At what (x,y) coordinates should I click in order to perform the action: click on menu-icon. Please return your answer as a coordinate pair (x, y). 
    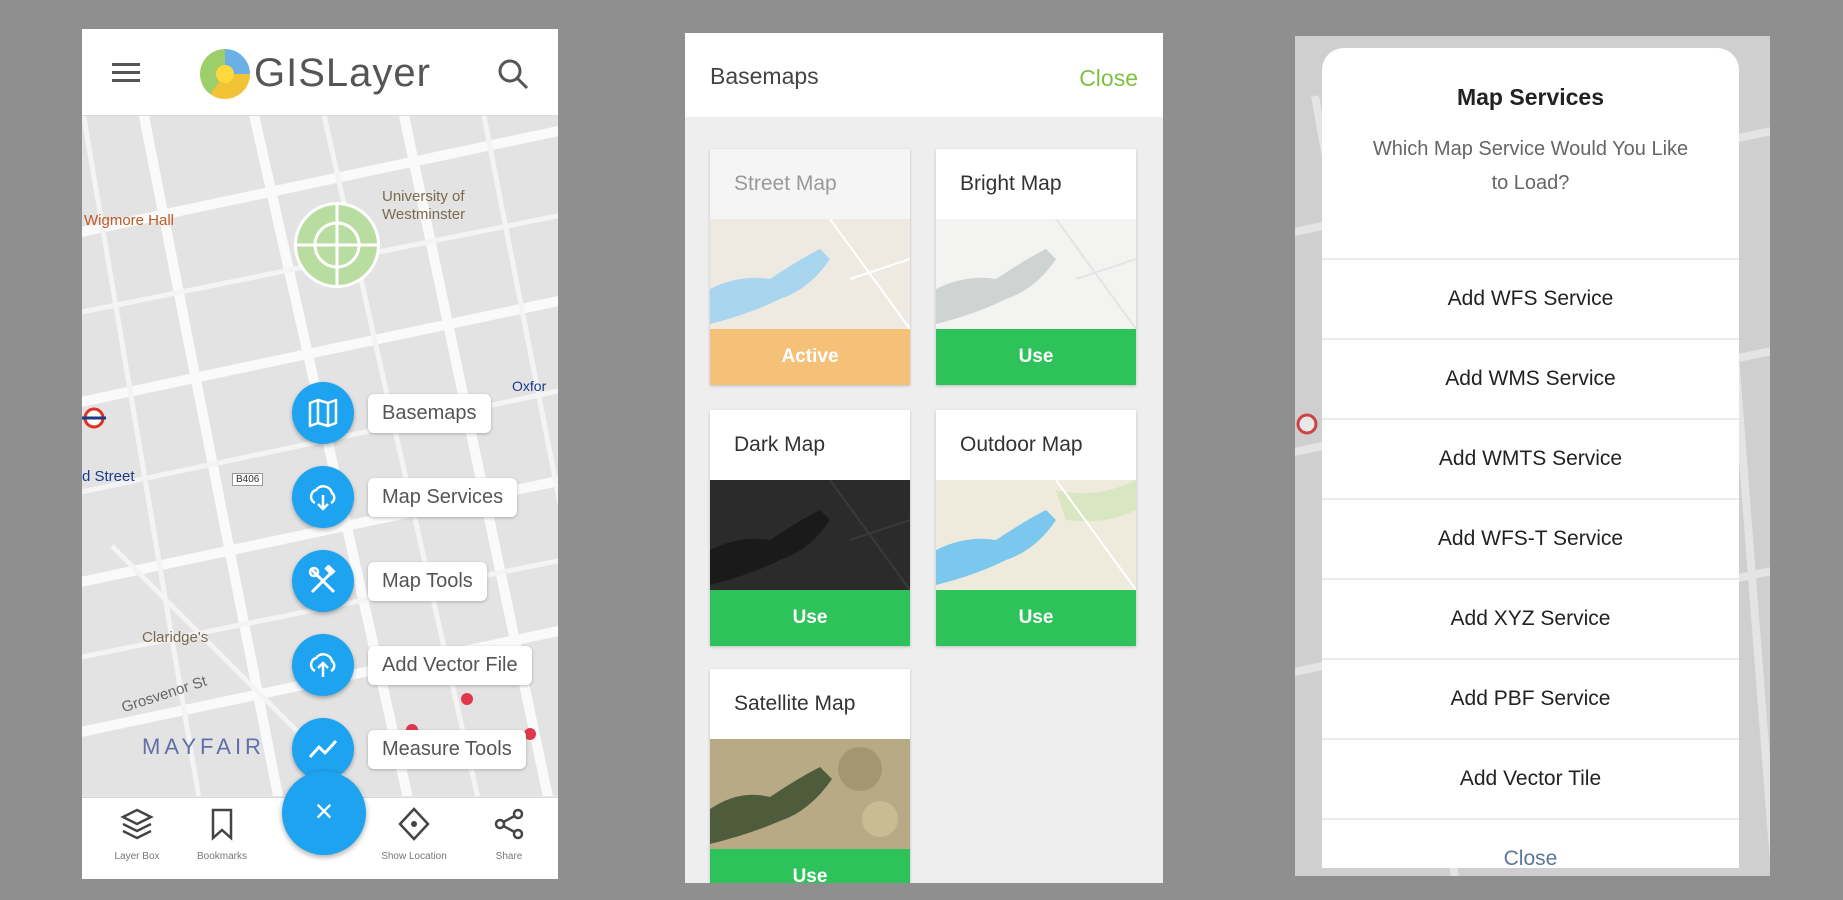
    Looking at the image, I should click on (126, 73).